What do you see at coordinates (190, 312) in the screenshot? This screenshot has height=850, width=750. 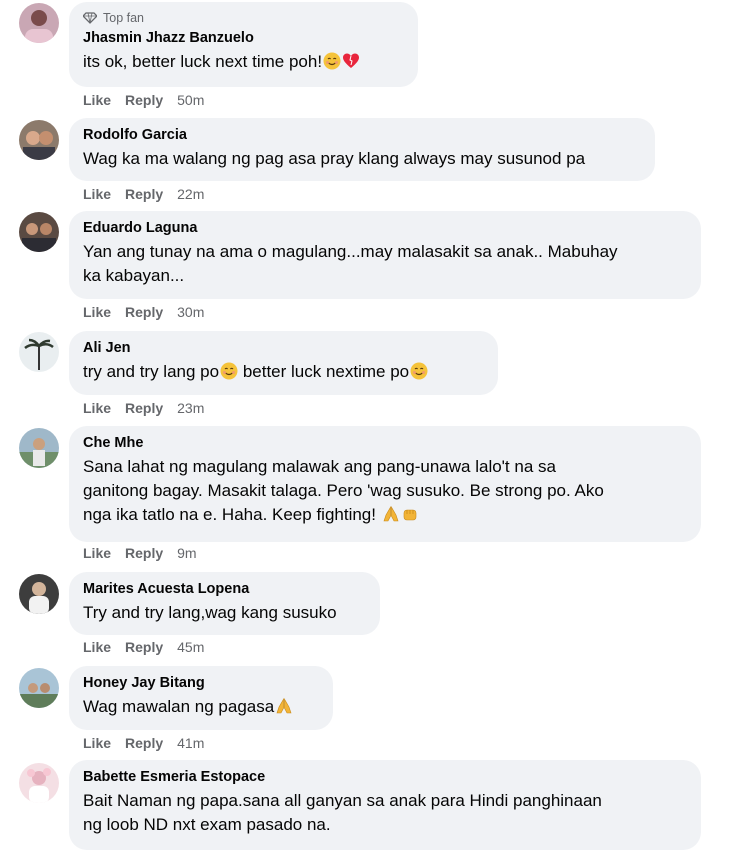 I see `comment-time: 30m` at bounding box center [190, 312].